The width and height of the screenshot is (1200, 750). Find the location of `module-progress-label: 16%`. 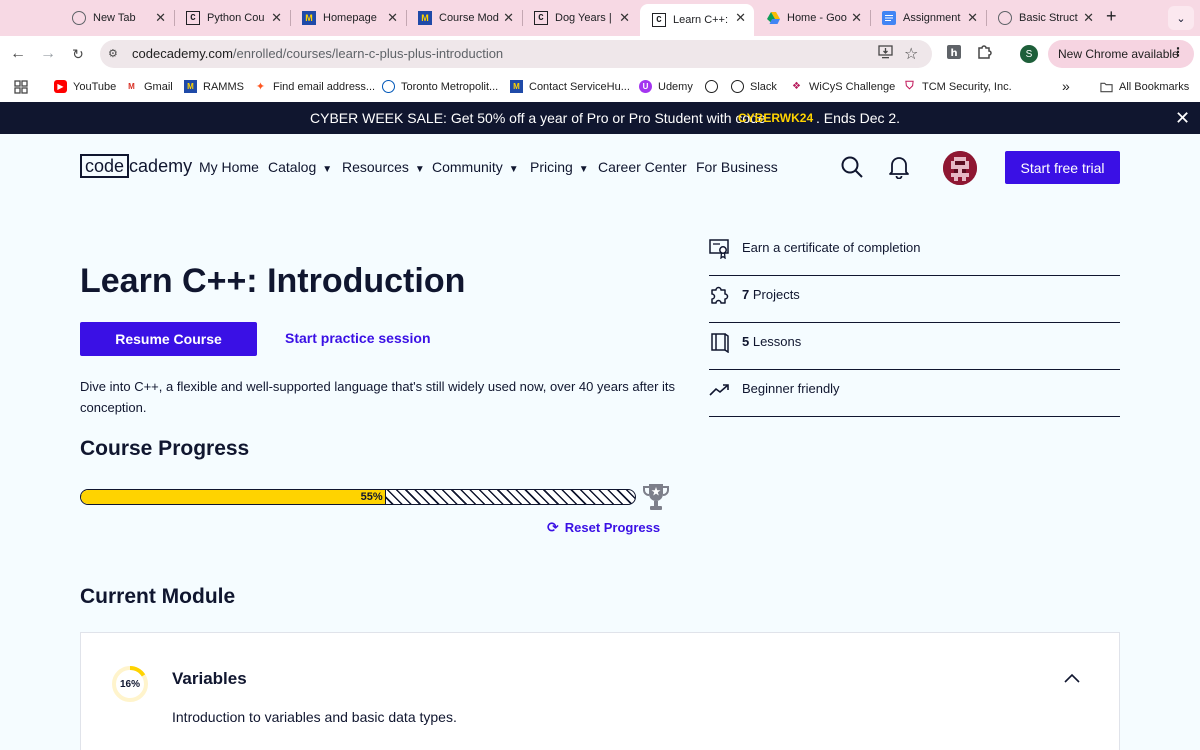

module-progress-label: 16% is located at coordinates (129, 684).